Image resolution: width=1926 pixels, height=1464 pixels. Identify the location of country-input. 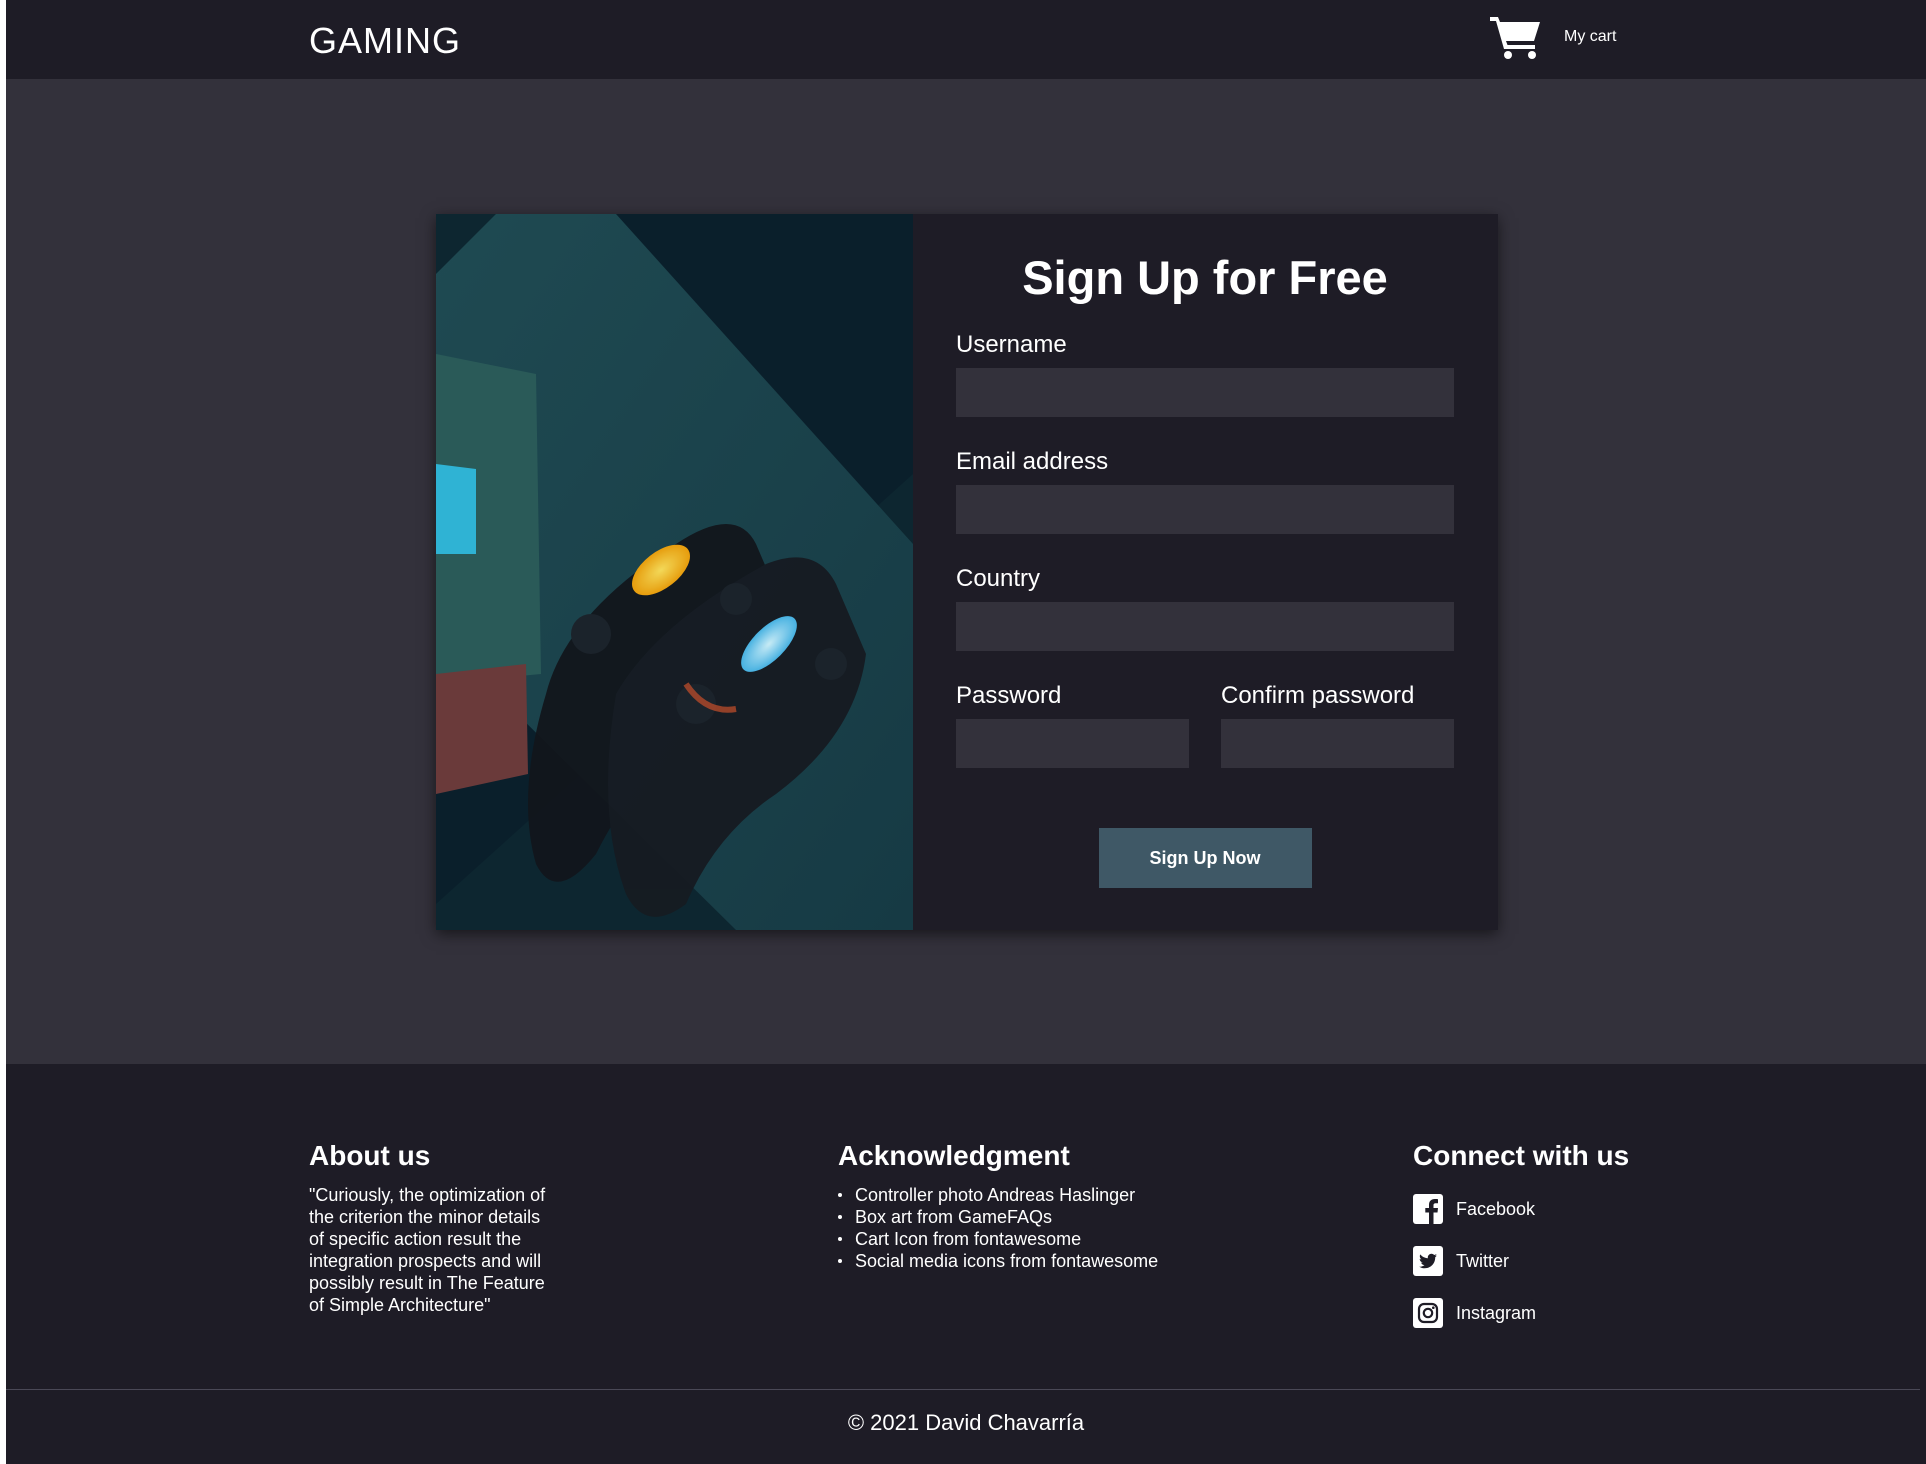
(1205, 626).